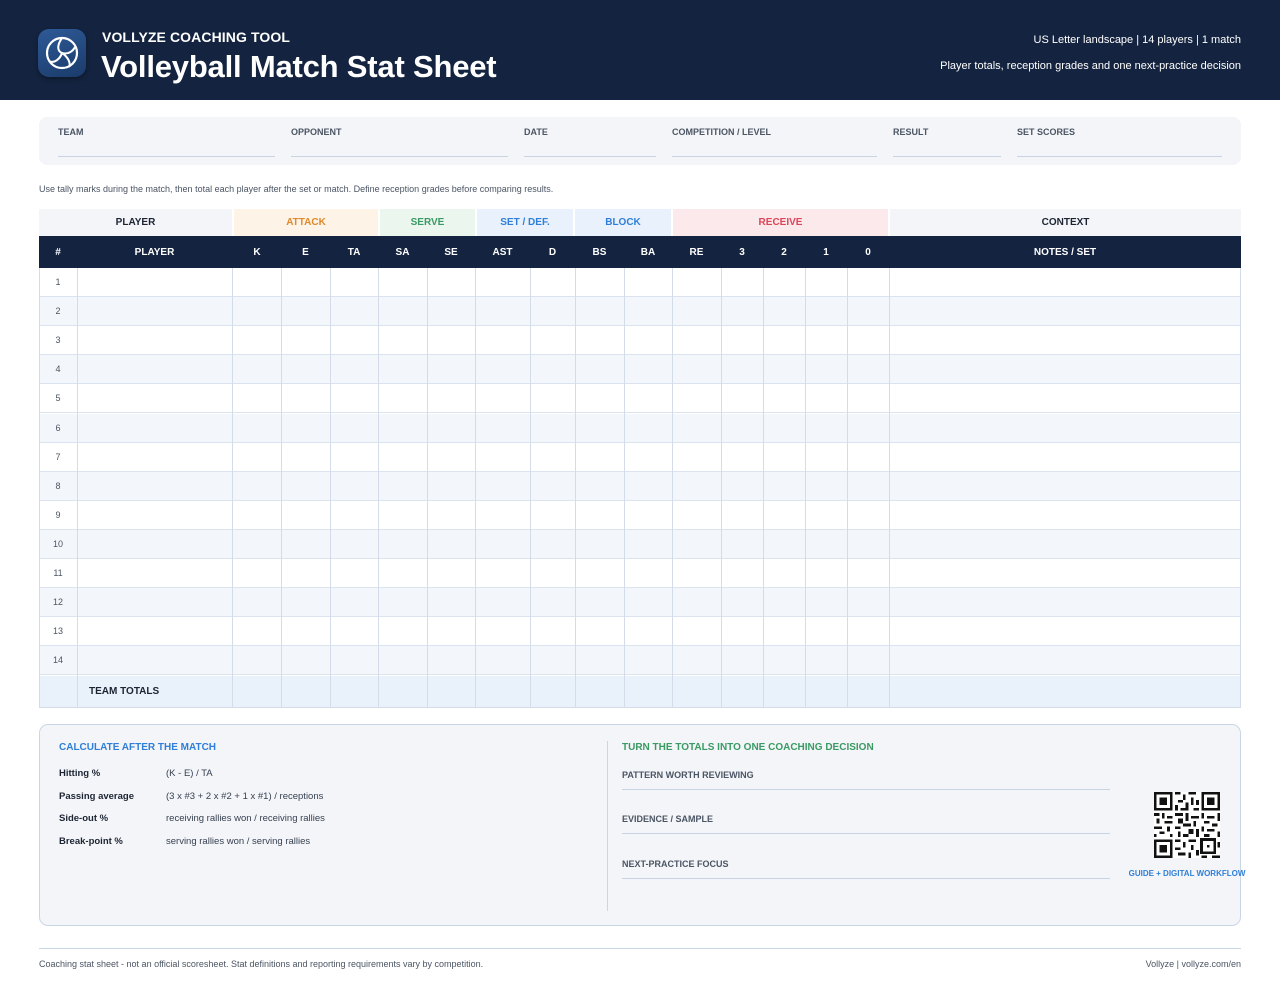 This screenshot has height=990, width=1280. What do you see at coordinates (84, 818) in the screenshot?
I see `calc-name: Side-out %` at bounding box center [84, 818].